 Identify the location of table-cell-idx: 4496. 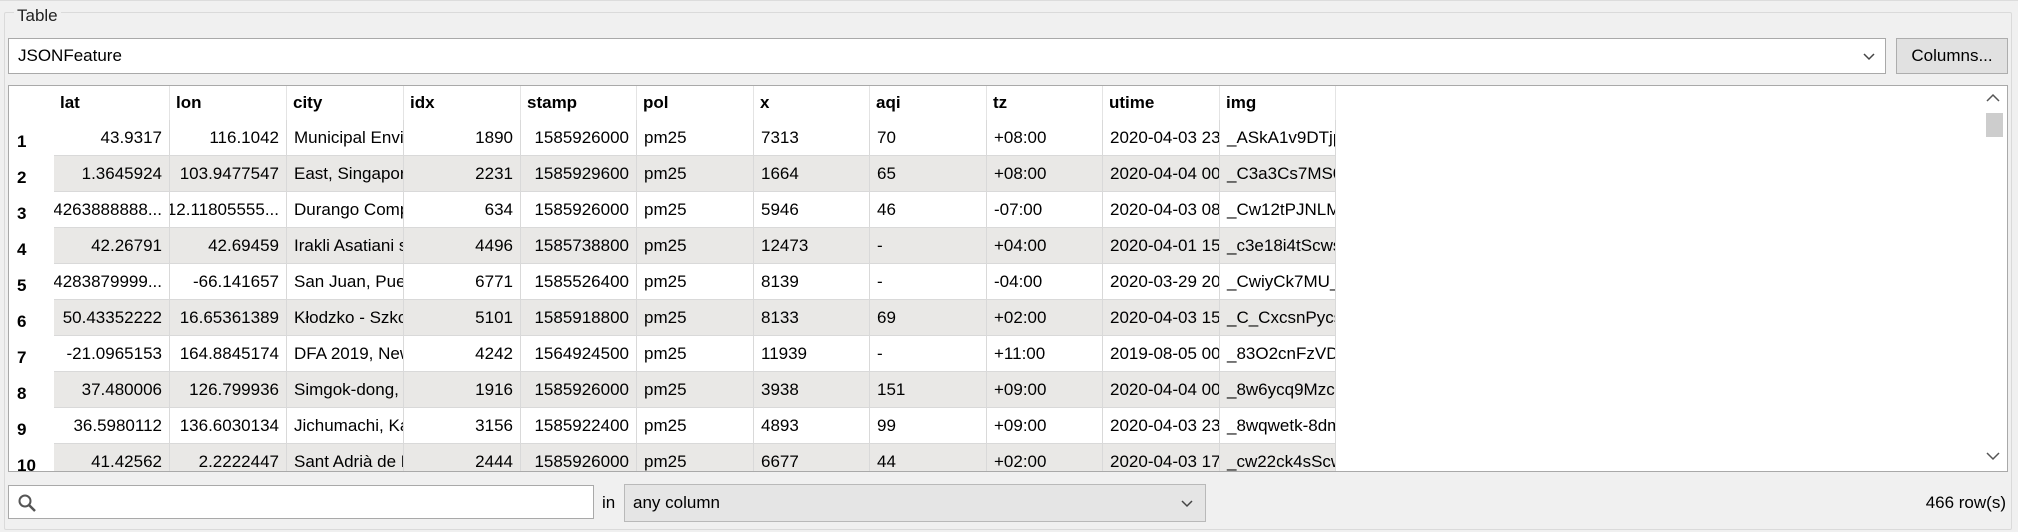
(462, 246).